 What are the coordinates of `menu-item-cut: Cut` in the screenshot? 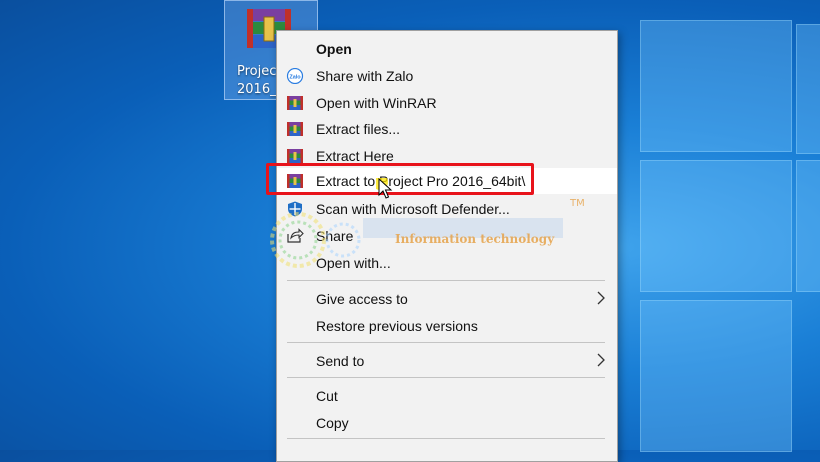 It's located at (447, 396).